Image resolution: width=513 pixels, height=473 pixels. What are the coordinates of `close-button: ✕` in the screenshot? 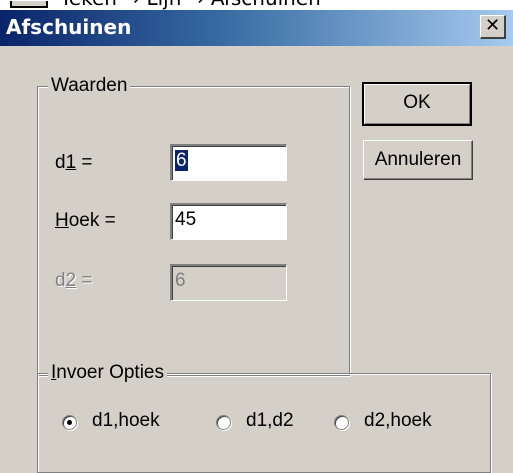 It's located at (493, 27).